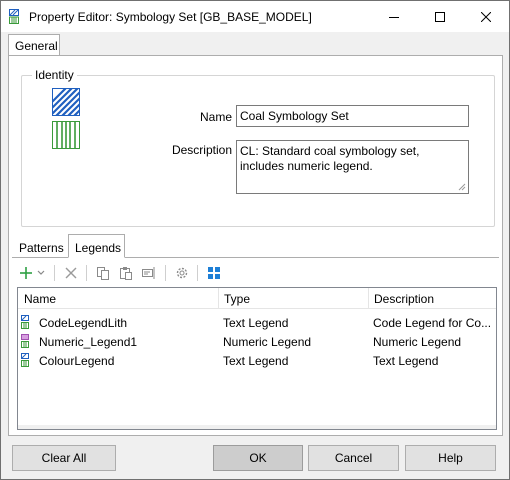 This screenshot has height=480, width=510. Describe the element at coordinates (34, 45) in the screenshot. I see `tab-general: General` at that location.